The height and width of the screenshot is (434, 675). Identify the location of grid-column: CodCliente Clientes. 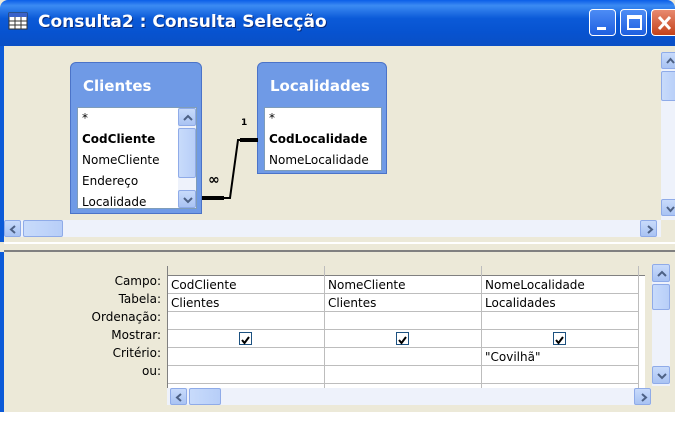
(246, 335).